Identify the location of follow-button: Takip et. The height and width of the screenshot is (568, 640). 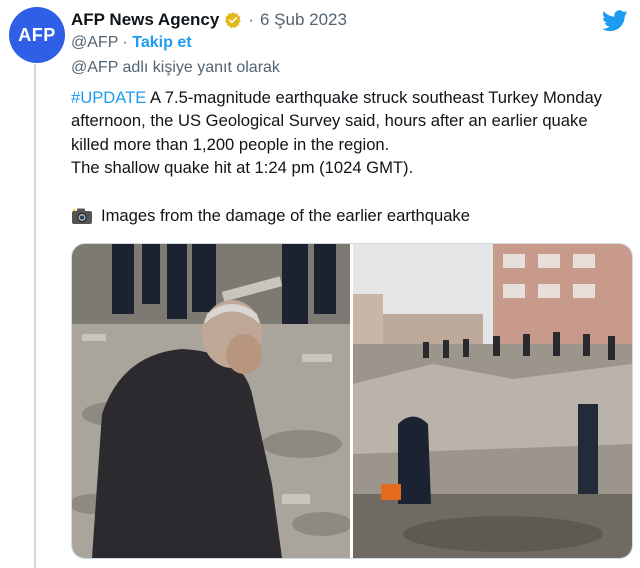
(161, 42).